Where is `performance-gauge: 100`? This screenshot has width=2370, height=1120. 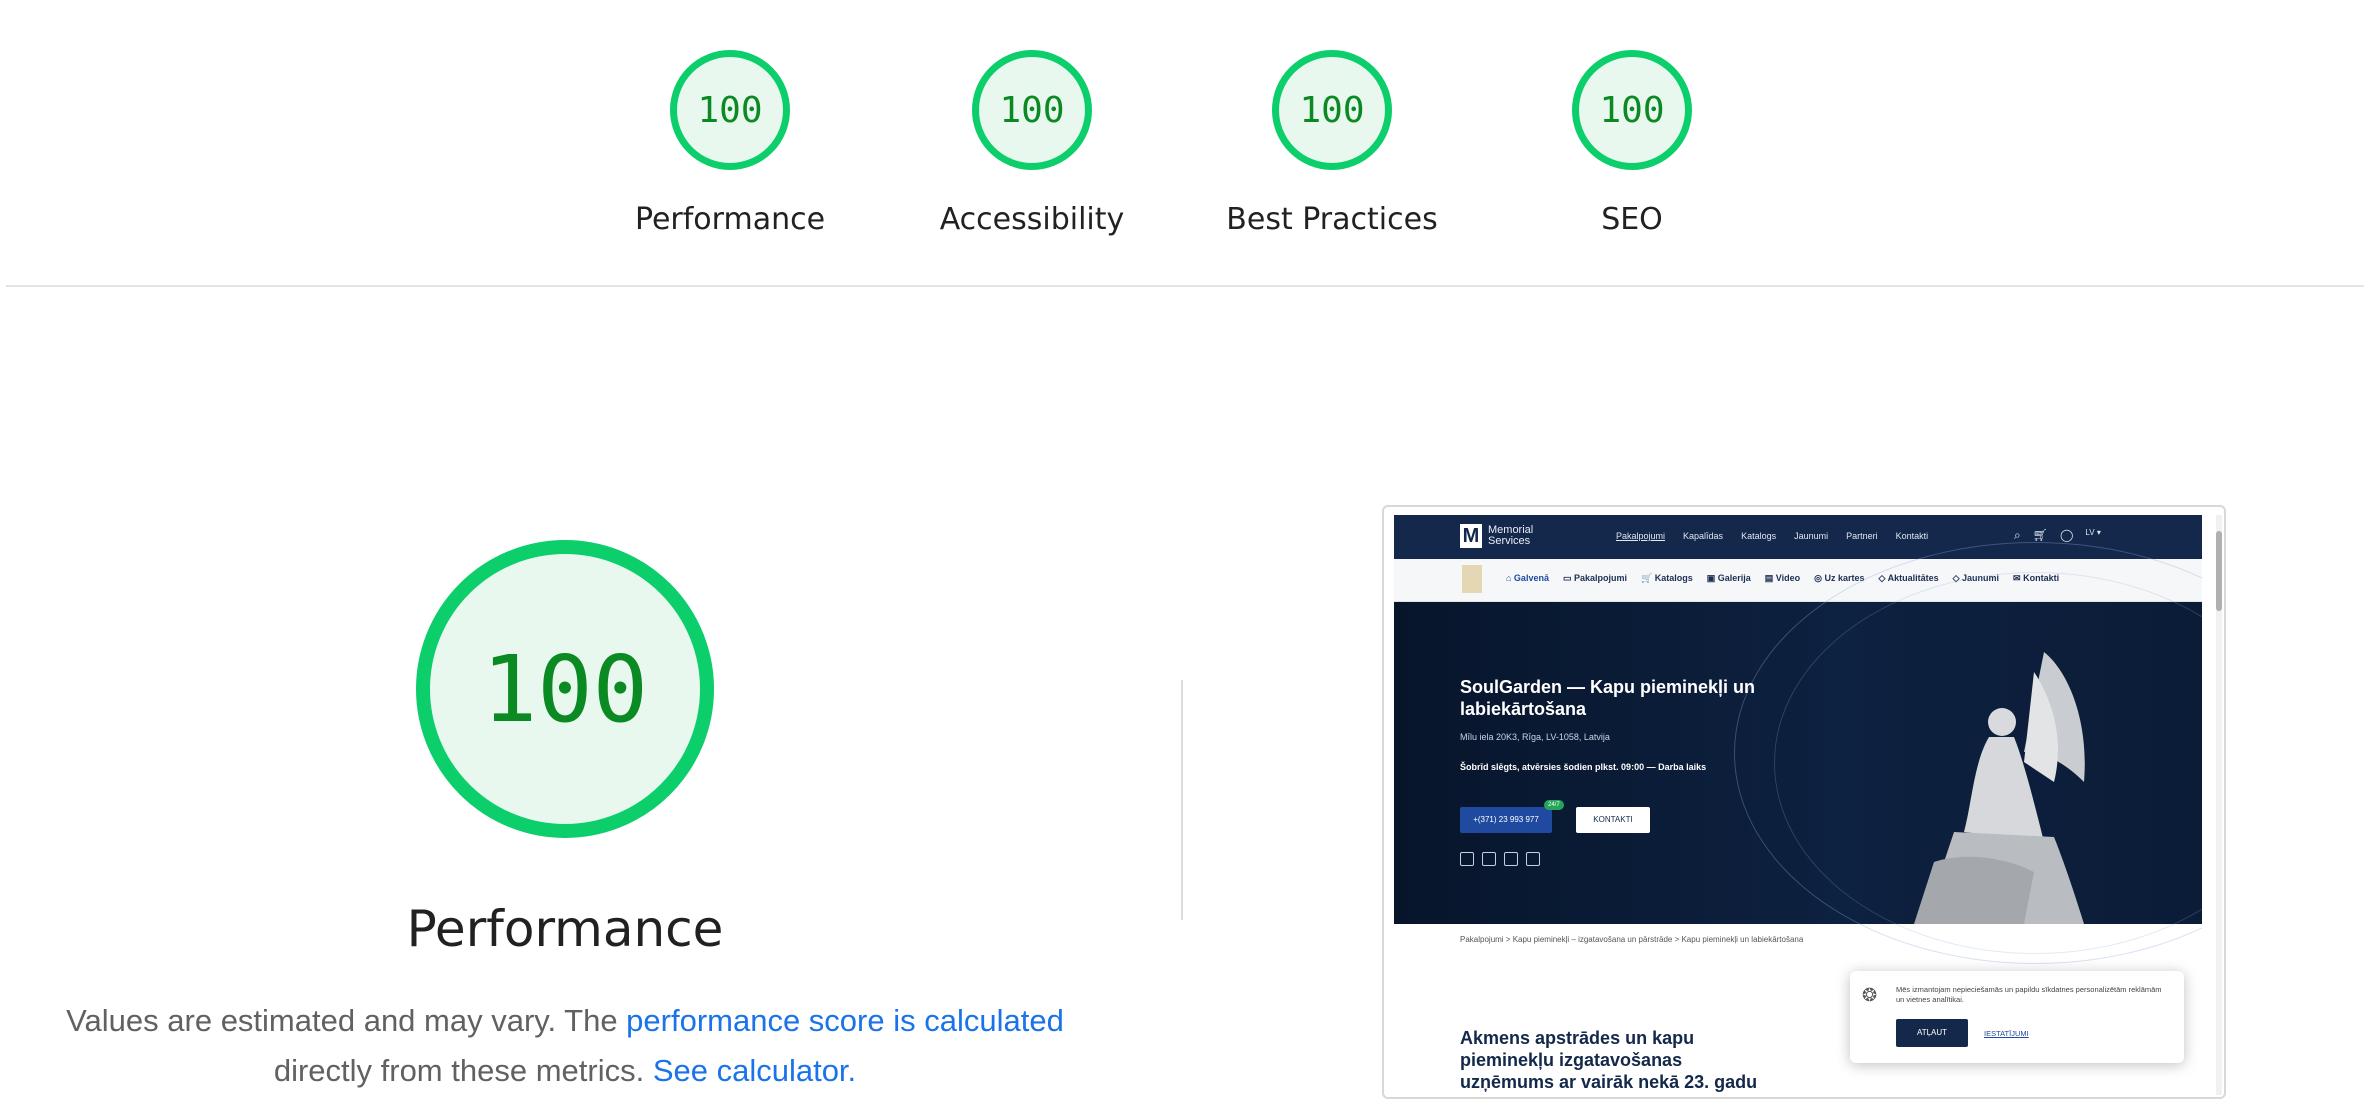 performance-gauge: 100 is located at coordinates (565, 689).